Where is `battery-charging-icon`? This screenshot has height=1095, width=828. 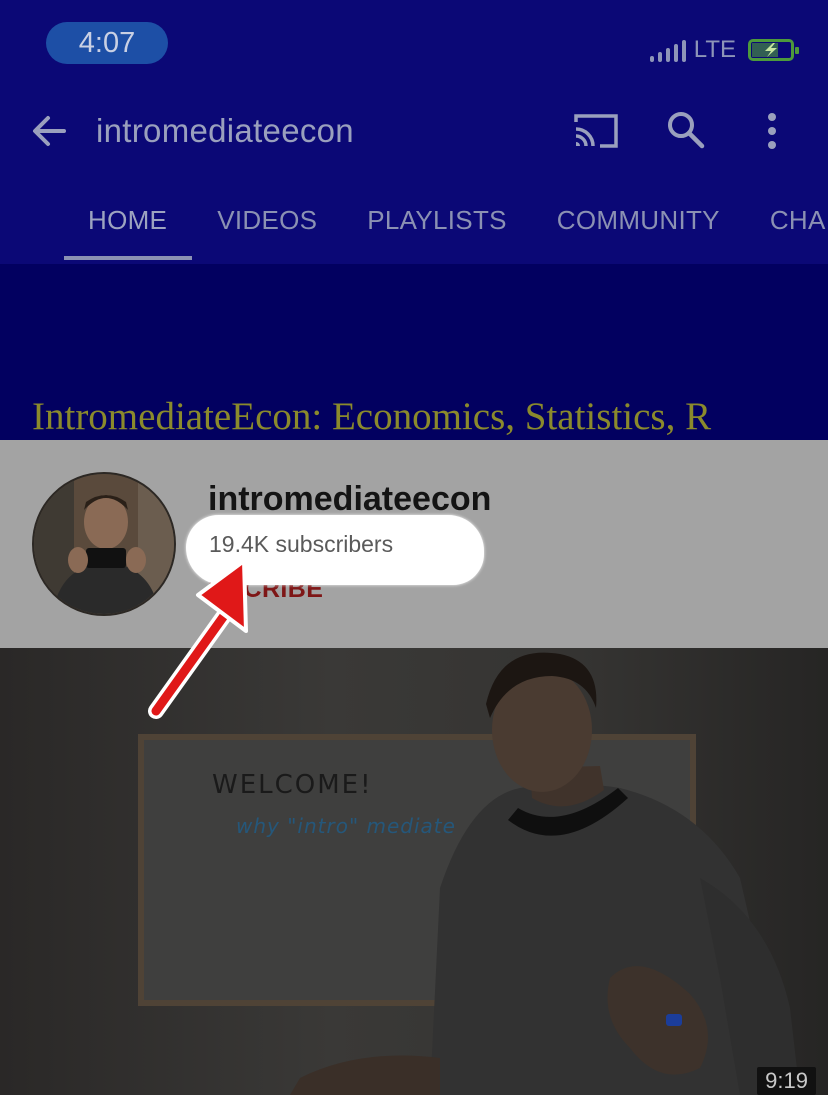
battery-charging-icon is located at coordinates (773, 50).